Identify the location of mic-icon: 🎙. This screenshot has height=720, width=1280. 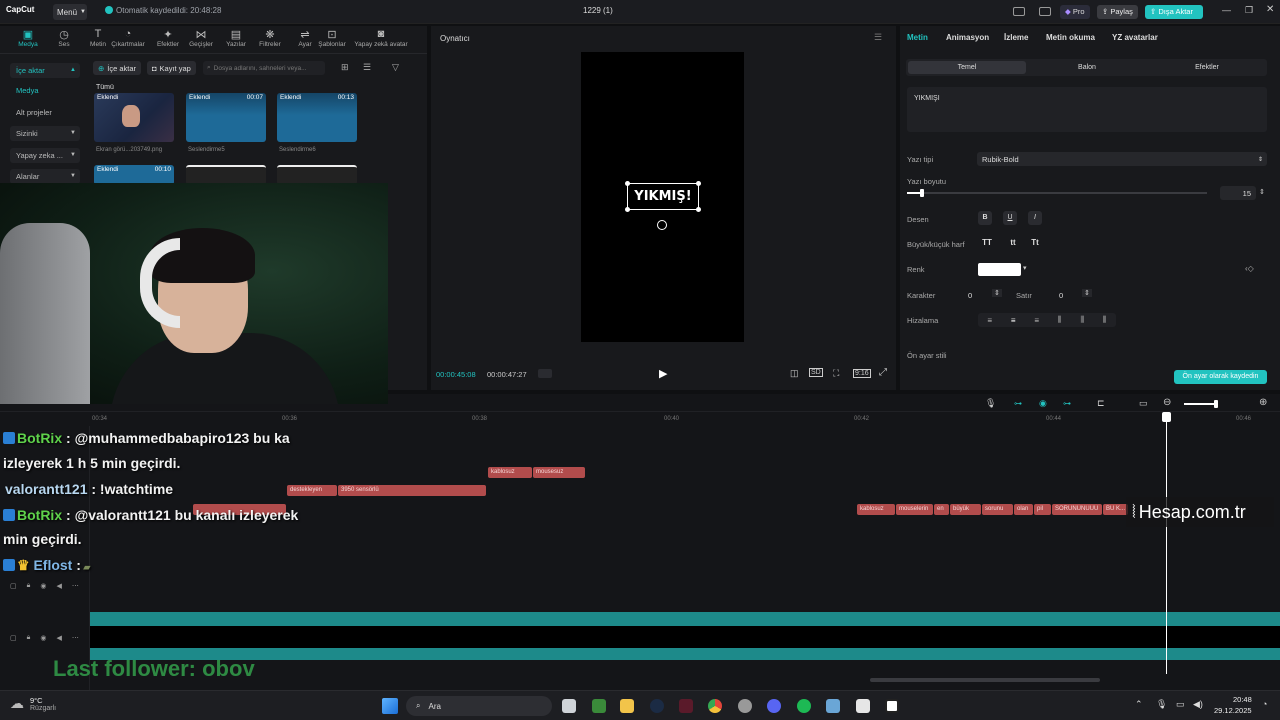
(990, 403).